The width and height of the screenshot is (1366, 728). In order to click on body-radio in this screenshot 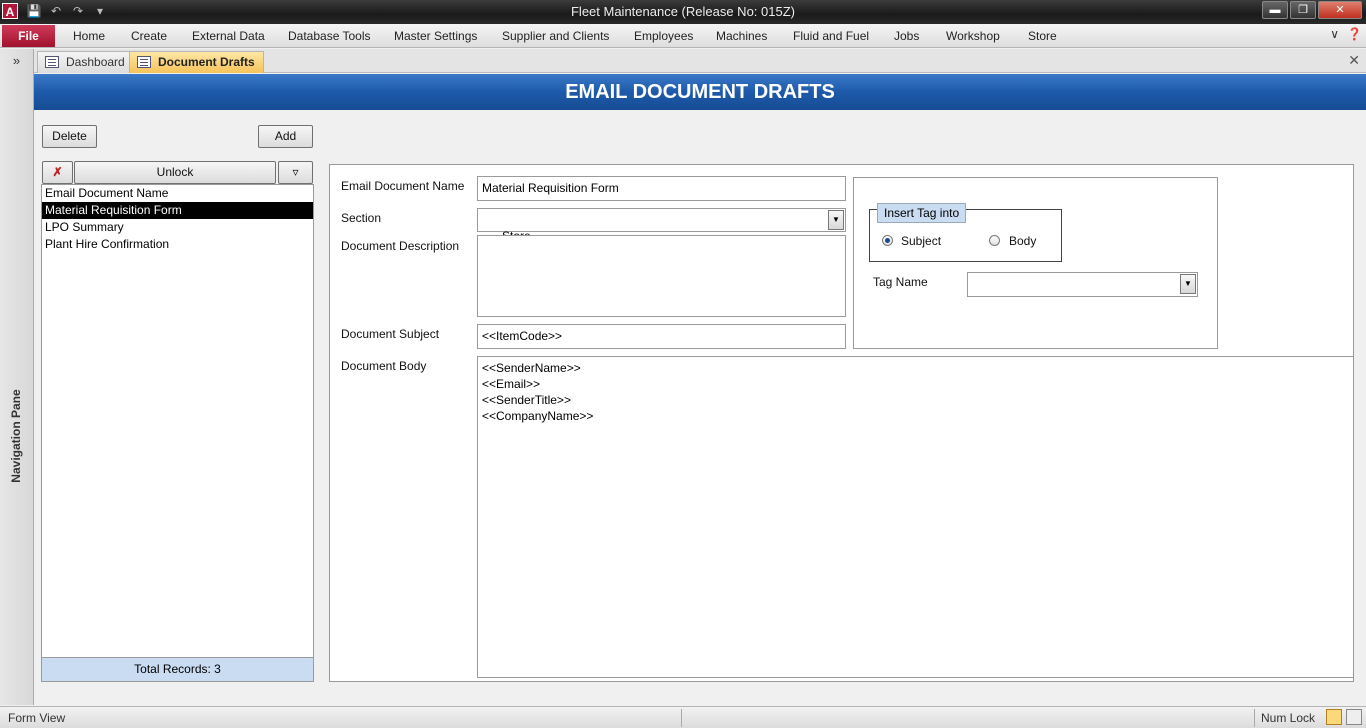, I will do `click(994, 240)`.